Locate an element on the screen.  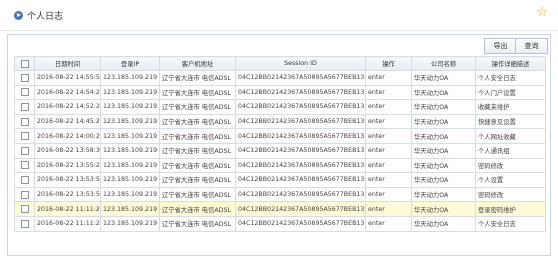
select-all-checkbox is located at coordinates (24, 63).